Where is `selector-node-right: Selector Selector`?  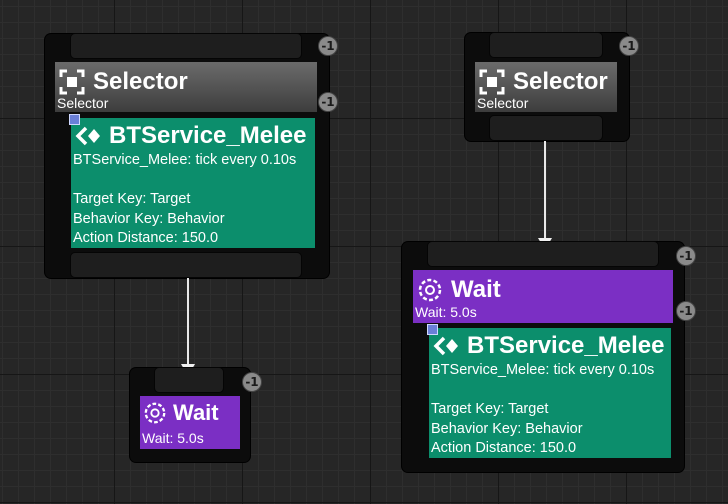 selector-node-right: Selector Selector is located at coordinates (547, 86).